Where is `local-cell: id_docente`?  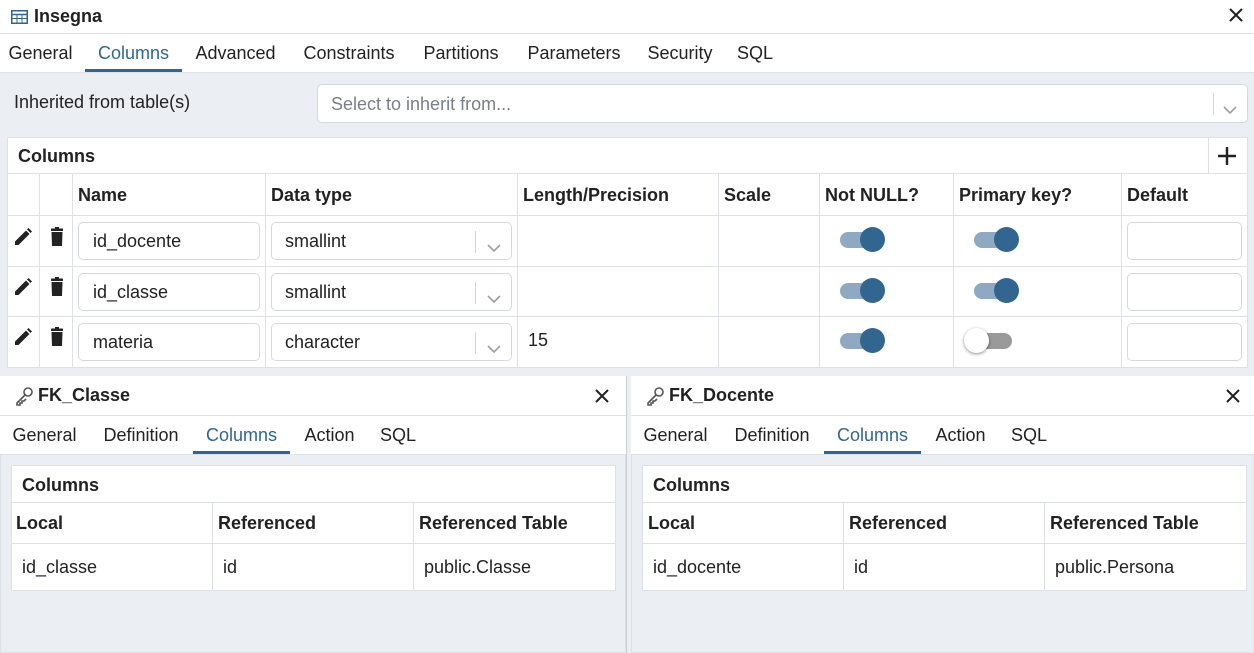 local-cell: id_docente is located at coordinates (697, 567).